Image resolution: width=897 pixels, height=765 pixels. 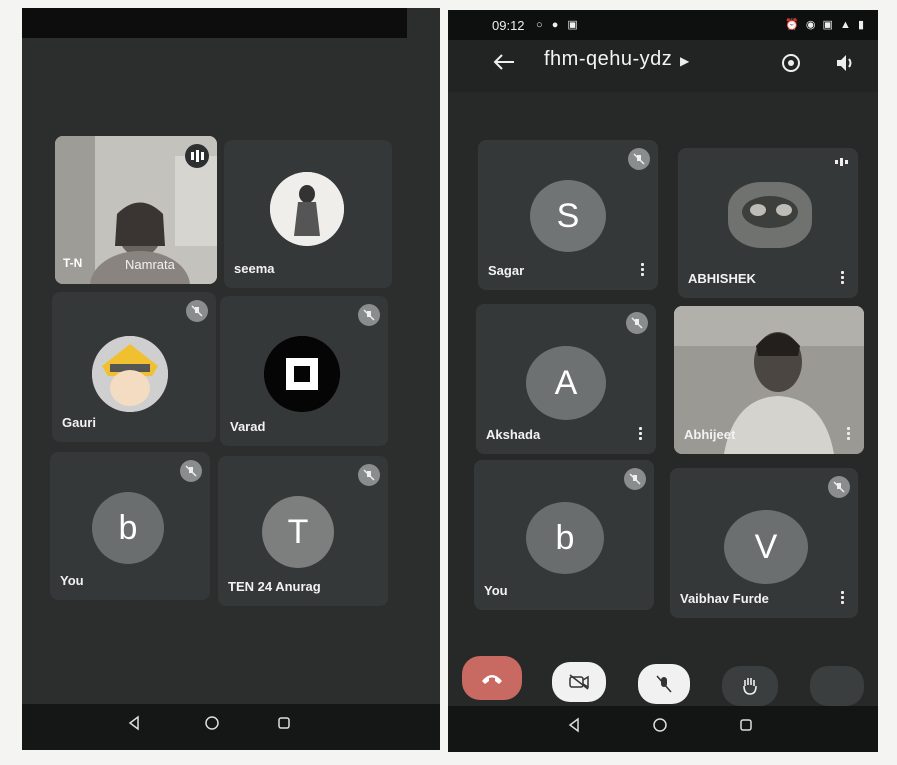 What do you see at coordinates (845, 63) in the screenshot?
I see `speaker-icon` at bounding box center [845, 63].